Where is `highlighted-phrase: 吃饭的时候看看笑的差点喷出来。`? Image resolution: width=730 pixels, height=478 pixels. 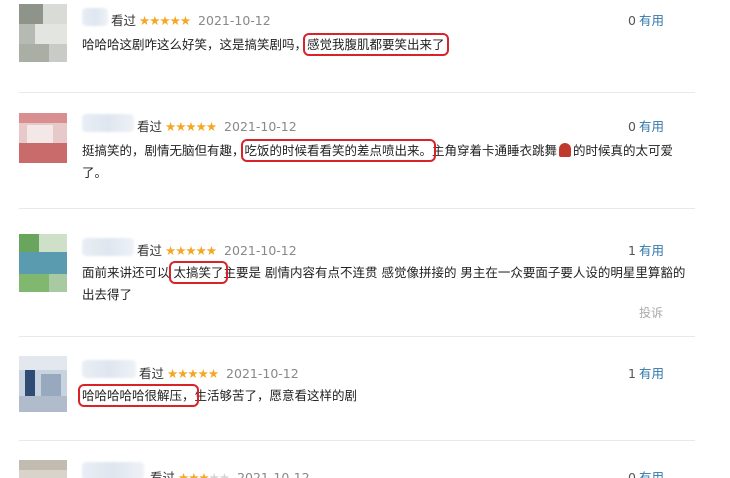
highlighted-phrase: 吃饭的时候看看笑的差点喷出来。 is located at coordinates (338, 150).